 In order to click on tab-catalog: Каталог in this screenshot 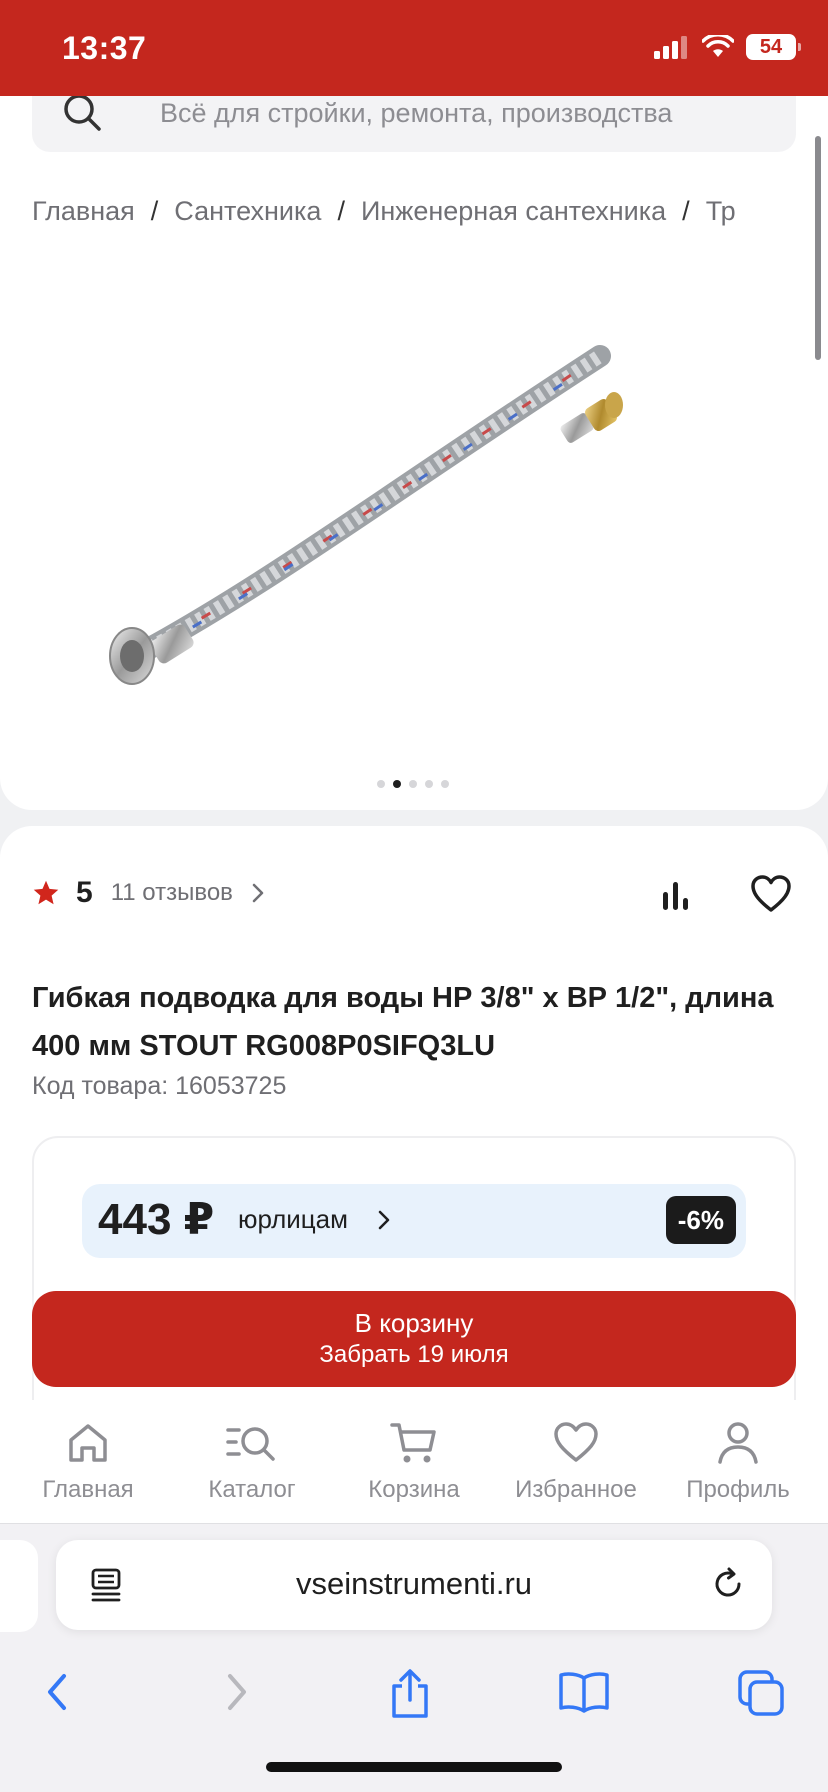, I will do `click(252, 1462)`.